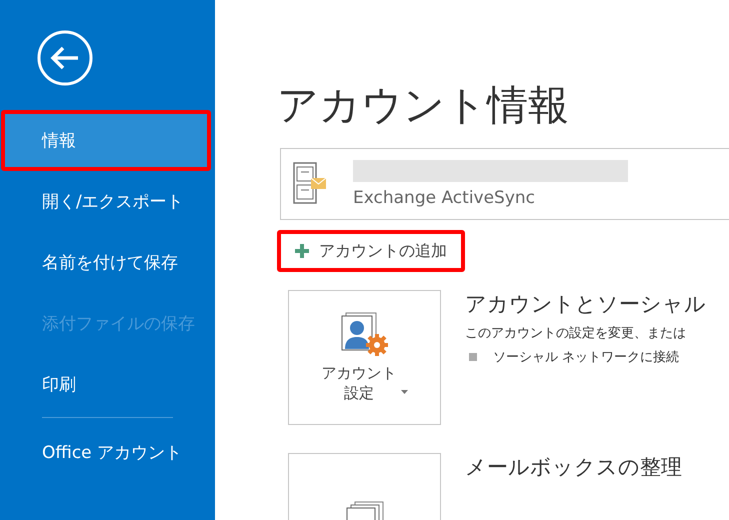 This screenshot has width=729, height=520. What do you see at coordinates (585, 304) in the screenshot?
I see `section-heading: アカウントとソーシャル` at bounding box center [585, 304].